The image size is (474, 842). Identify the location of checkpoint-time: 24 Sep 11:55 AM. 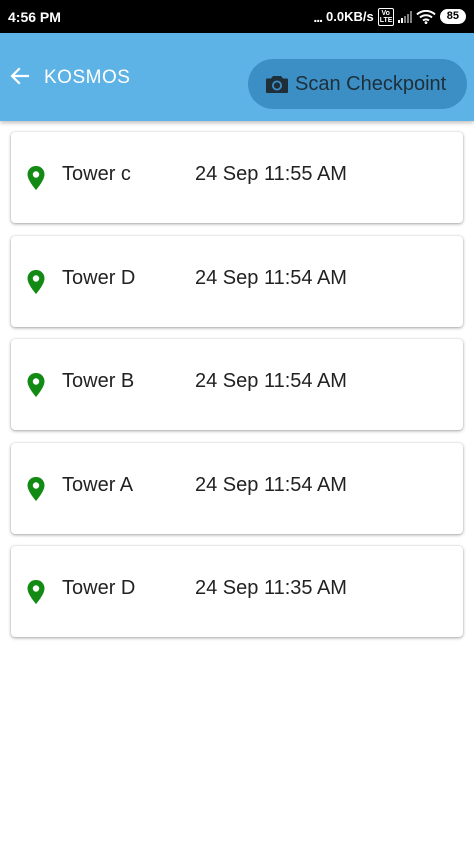
(271, 174).